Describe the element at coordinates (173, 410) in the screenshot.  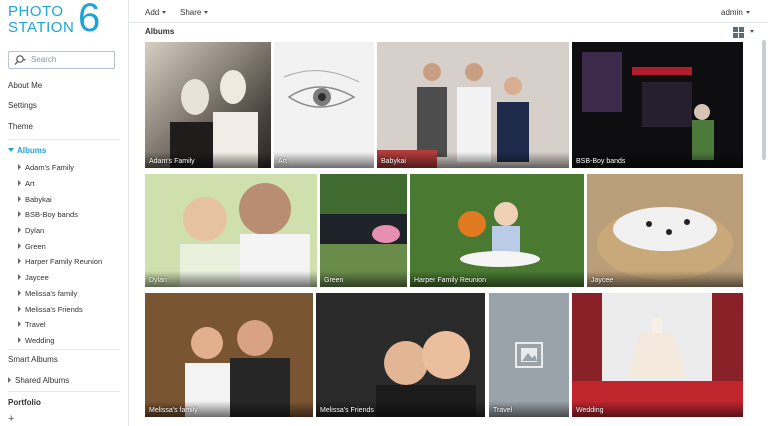
I see `album-label: Melissa's family` at that location.